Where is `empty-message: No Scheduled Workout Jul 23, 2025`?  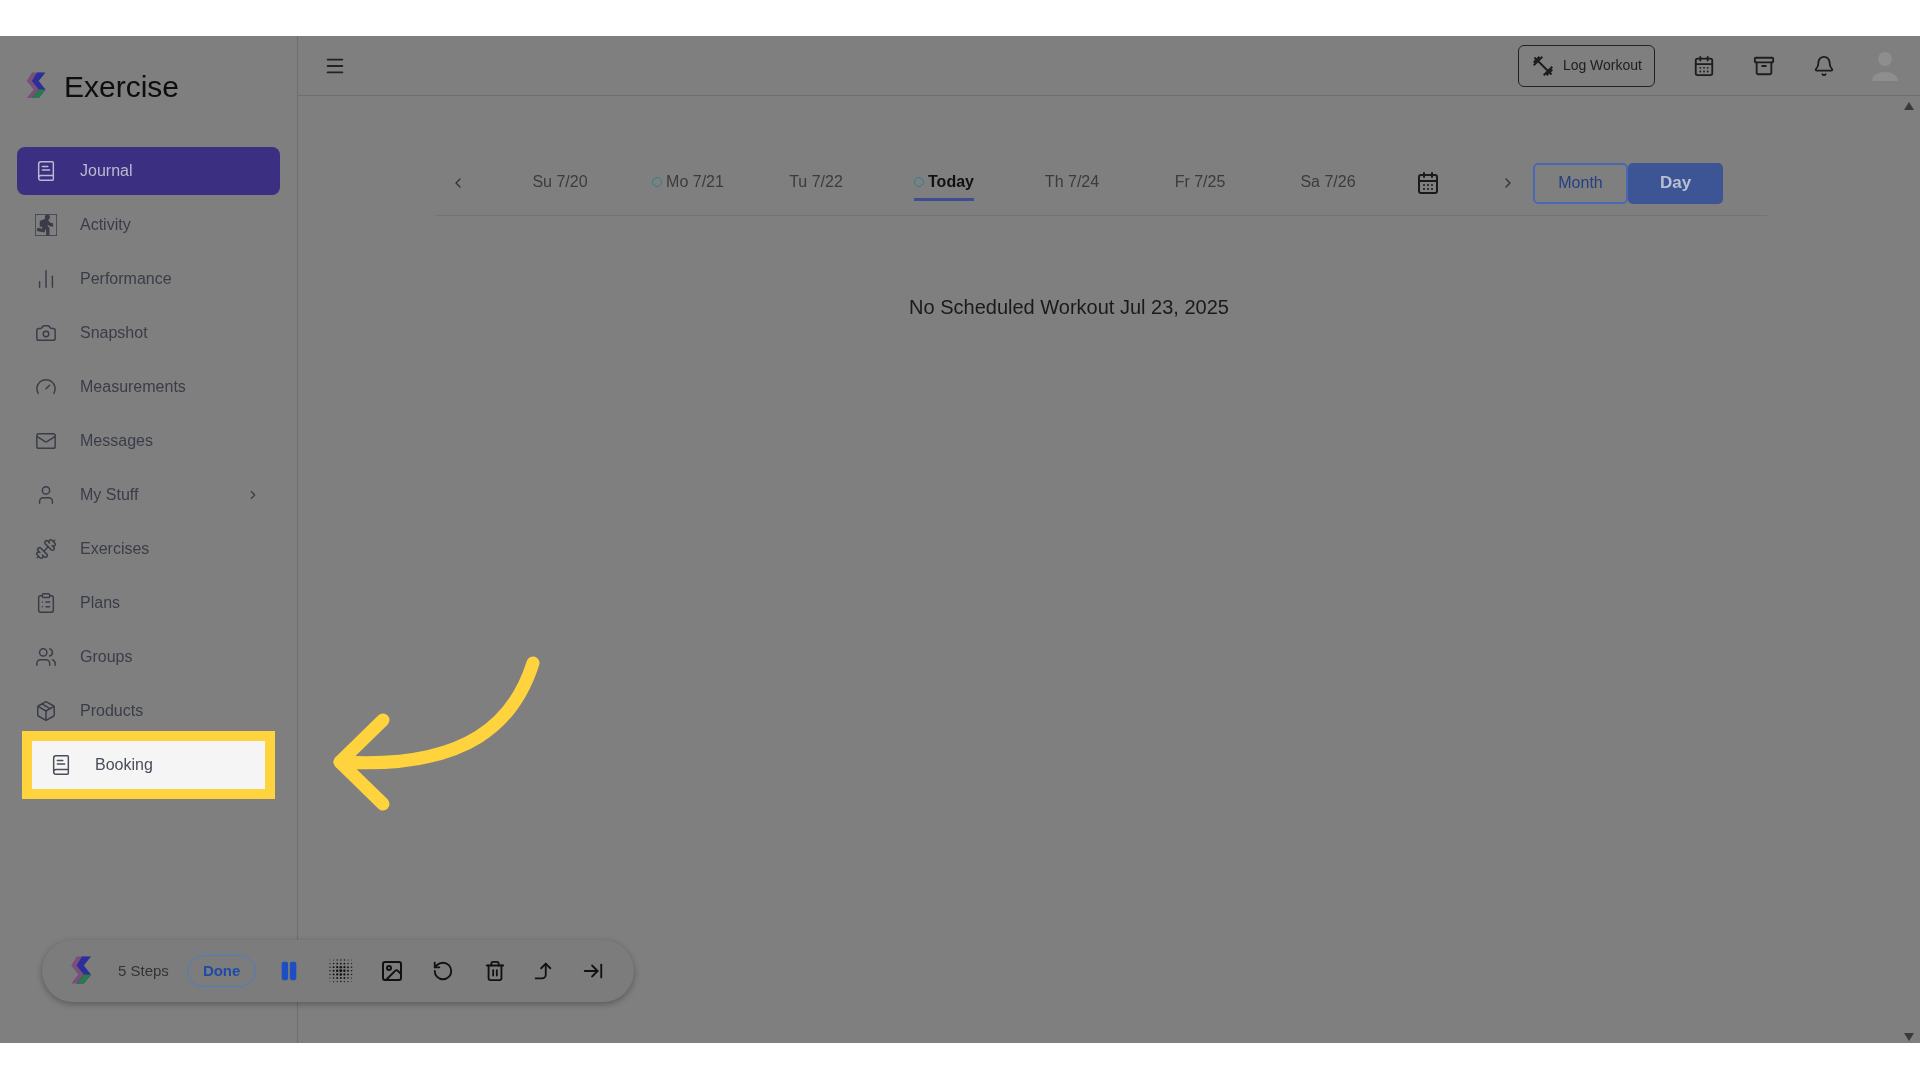
empty-message: No Scheduled Workout Jul 23, 2025 is located at coordinates (1069, 307).